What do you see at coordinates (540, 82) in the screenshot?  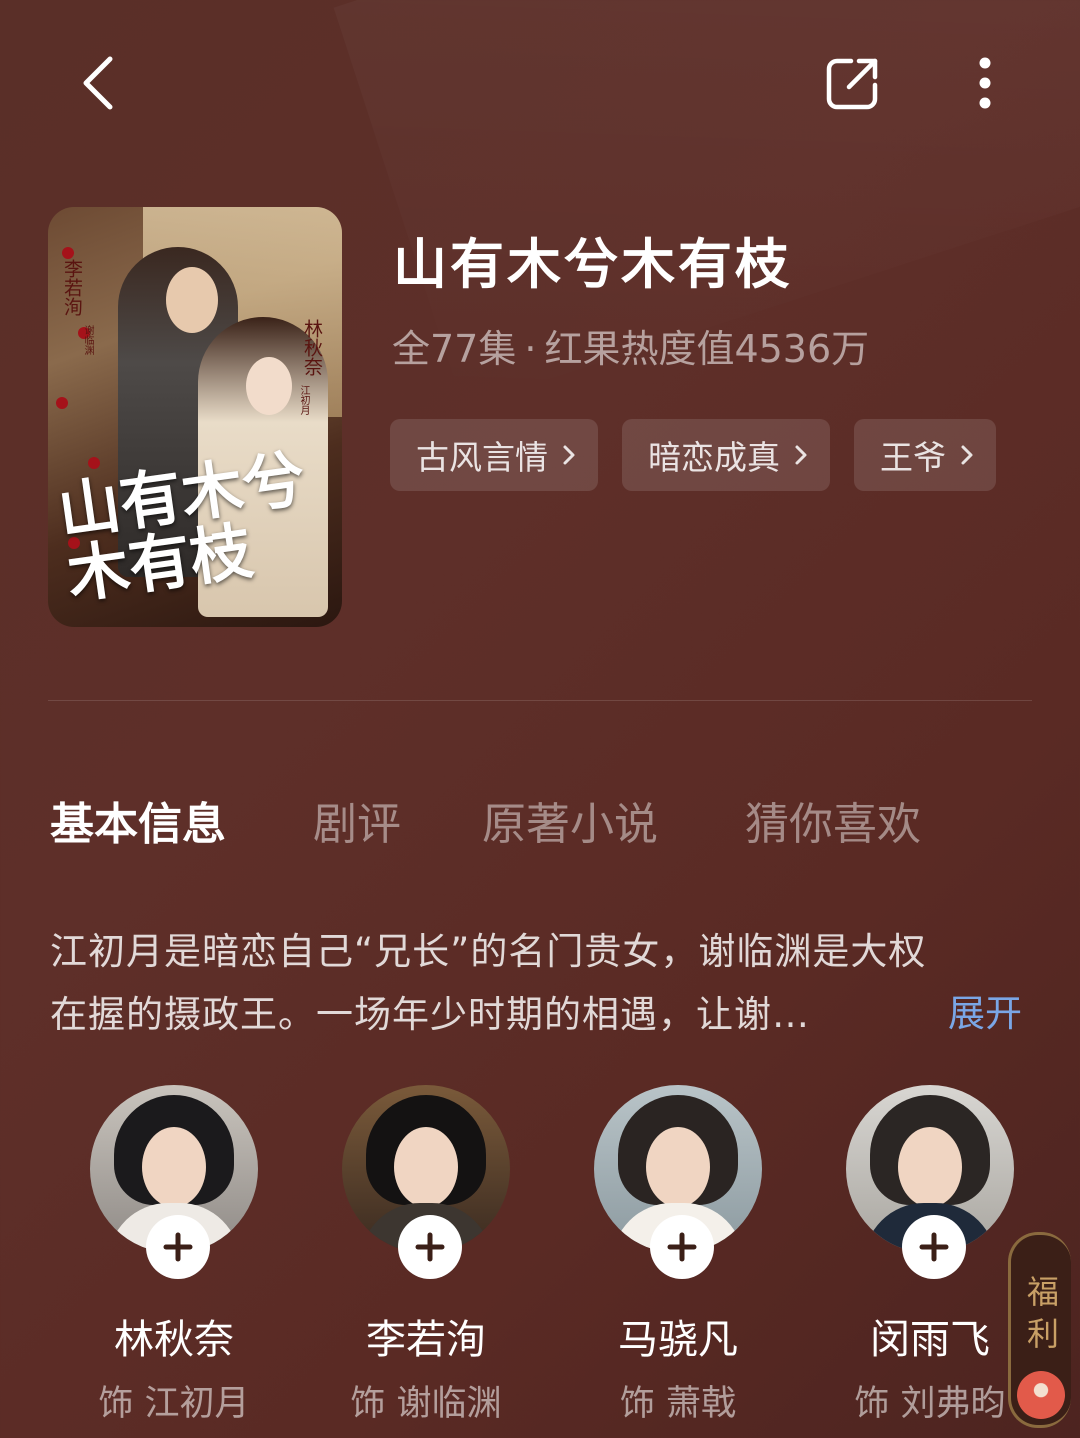 I see `top-bar` at bounding box center [540, 82].